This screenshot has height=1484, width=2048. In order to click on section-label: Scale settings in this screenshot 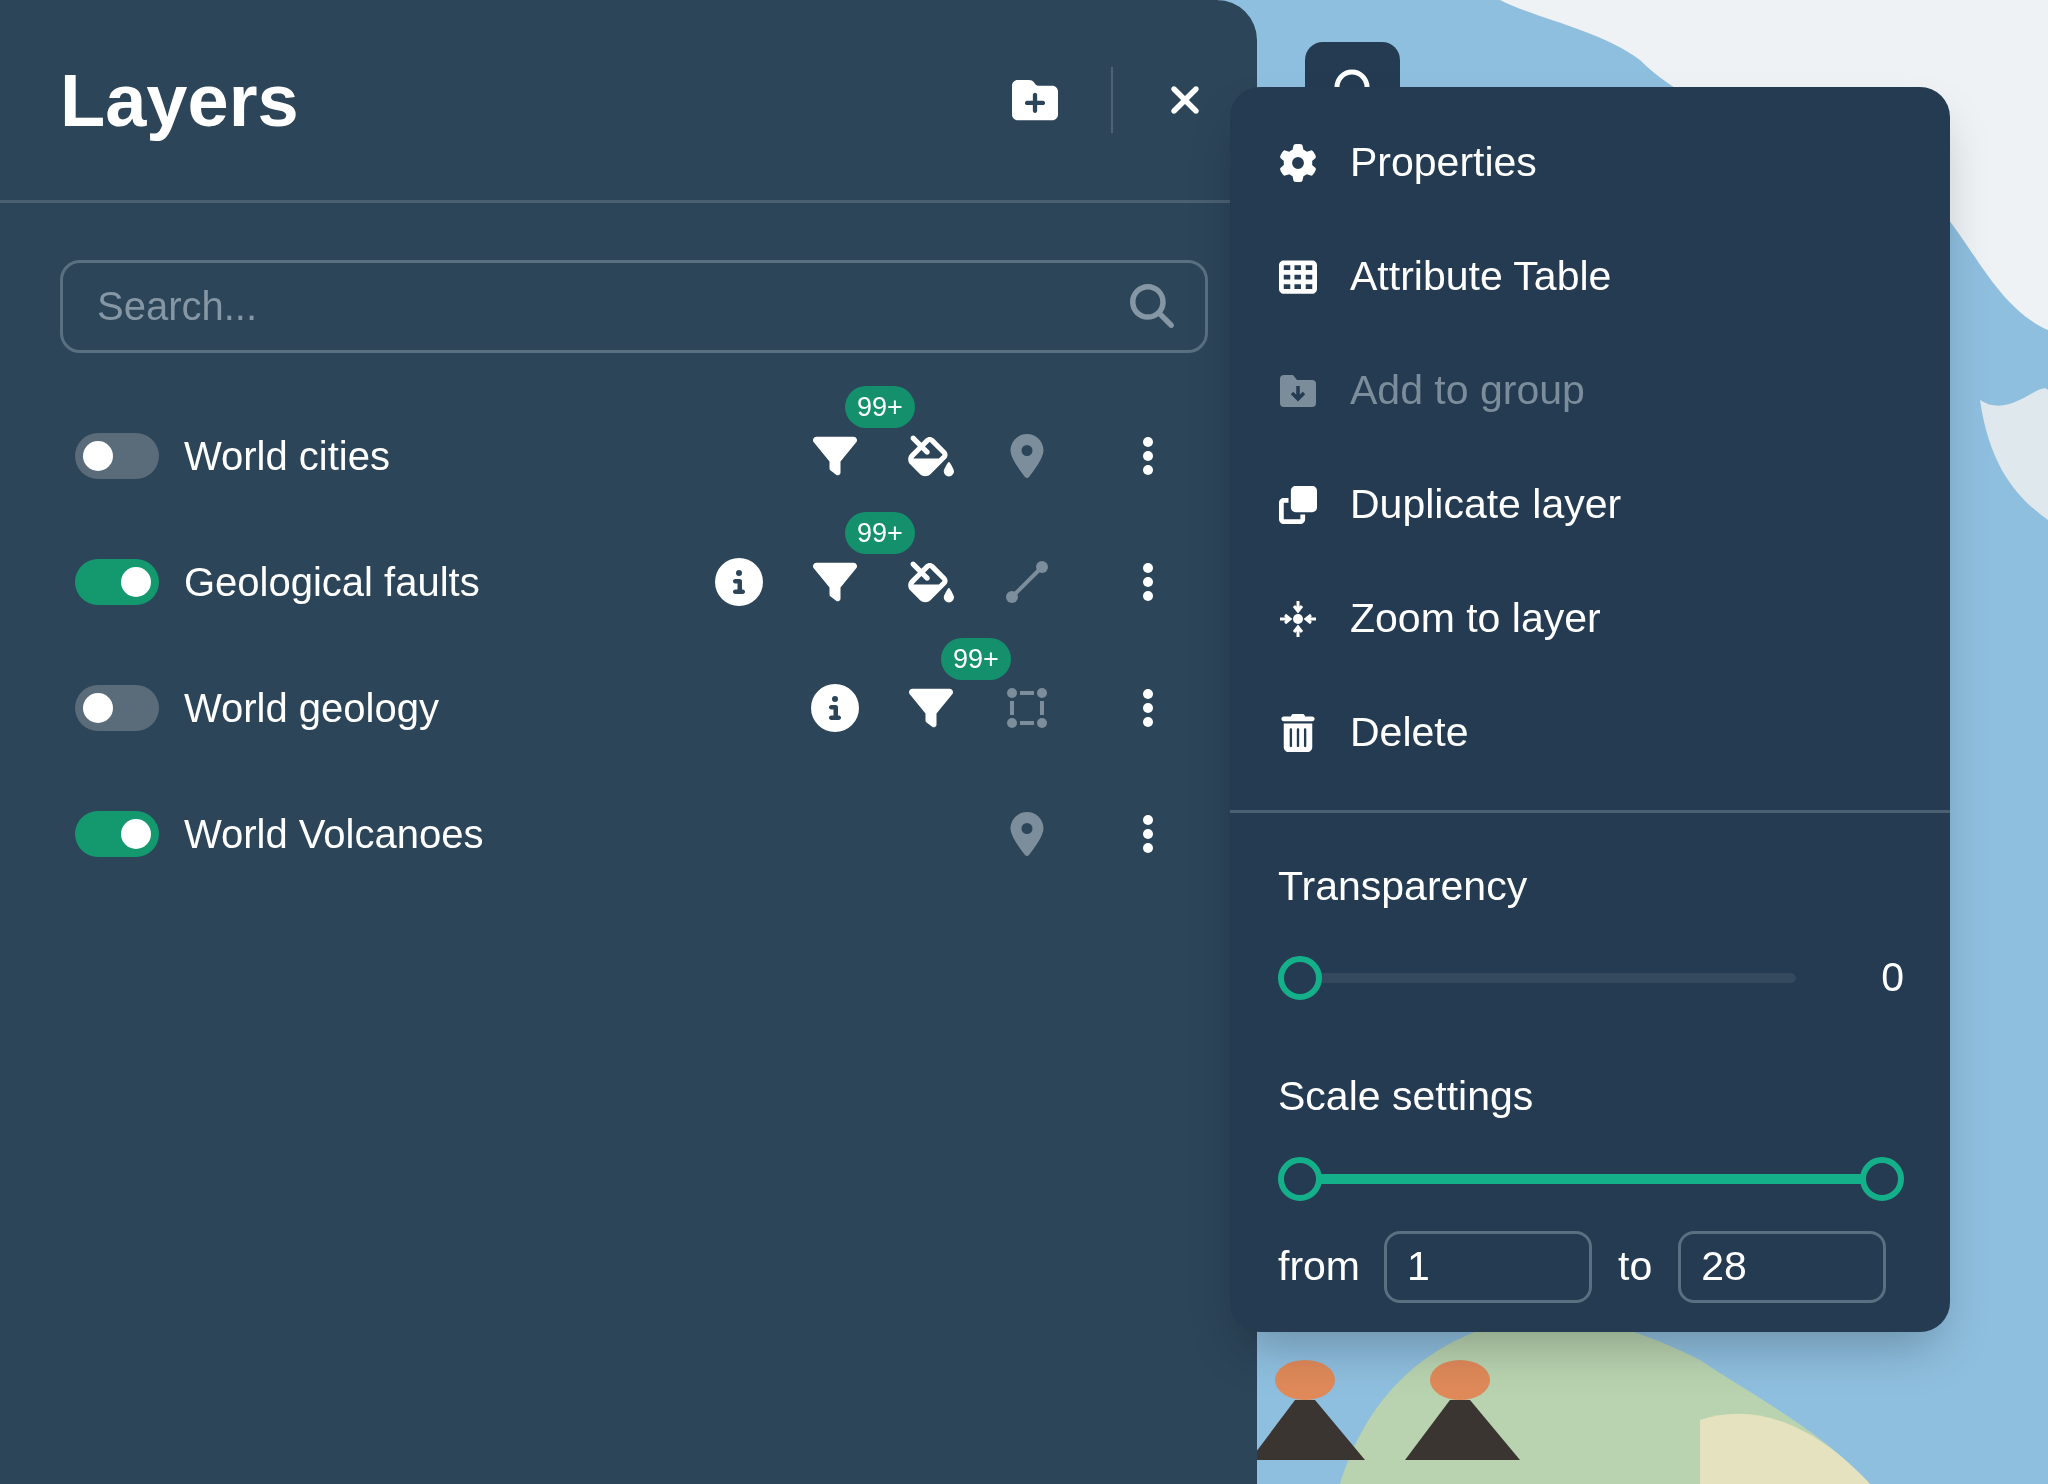, I will do `click(1406, 1096)`.